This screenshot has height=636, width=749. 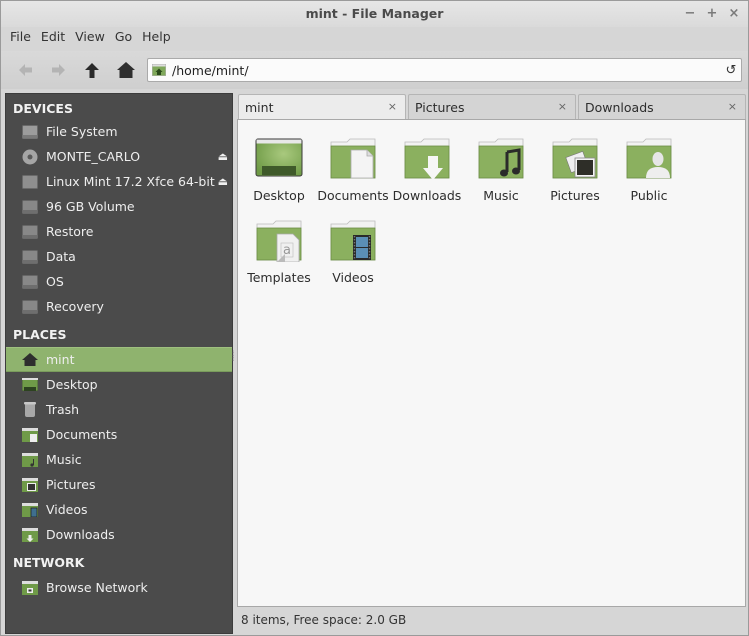 What do you see at coordinates (279, 170) in the screenshot?
I see `file-item-desktop: Desktop` at bounding box center [279, 170].